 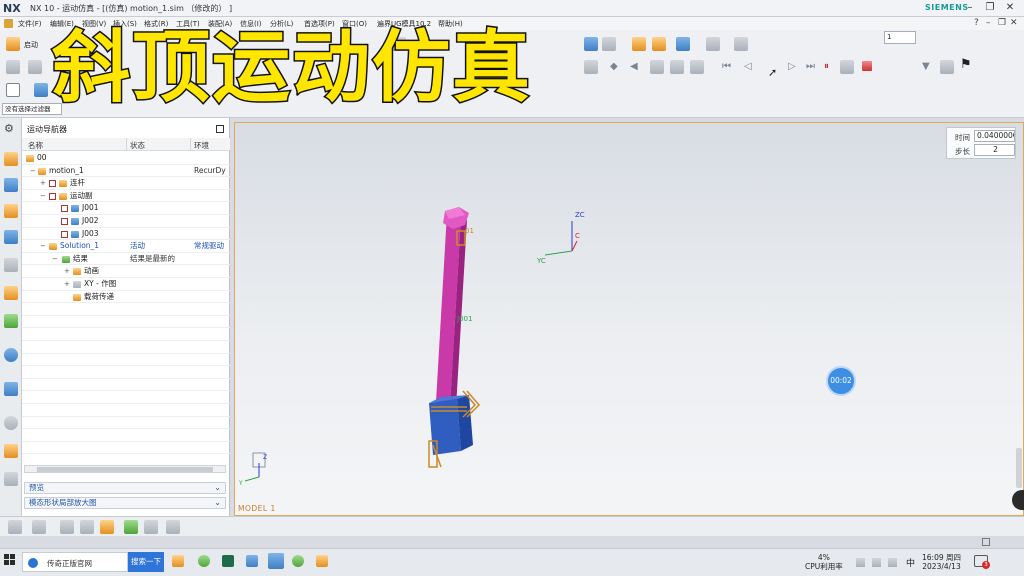 I want to click on info-icon, so click(x=11, y=389).